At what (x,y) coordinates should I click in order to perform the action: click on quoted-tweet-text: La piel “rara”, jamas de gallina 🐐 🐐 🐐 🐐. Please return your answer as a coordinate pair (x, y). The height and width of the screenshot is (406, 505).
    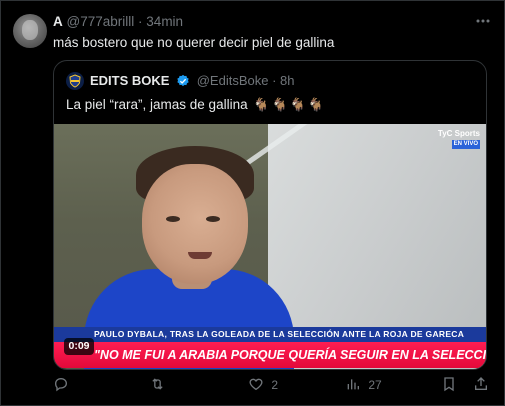
    Looking at the image, I should click on (195, 104).